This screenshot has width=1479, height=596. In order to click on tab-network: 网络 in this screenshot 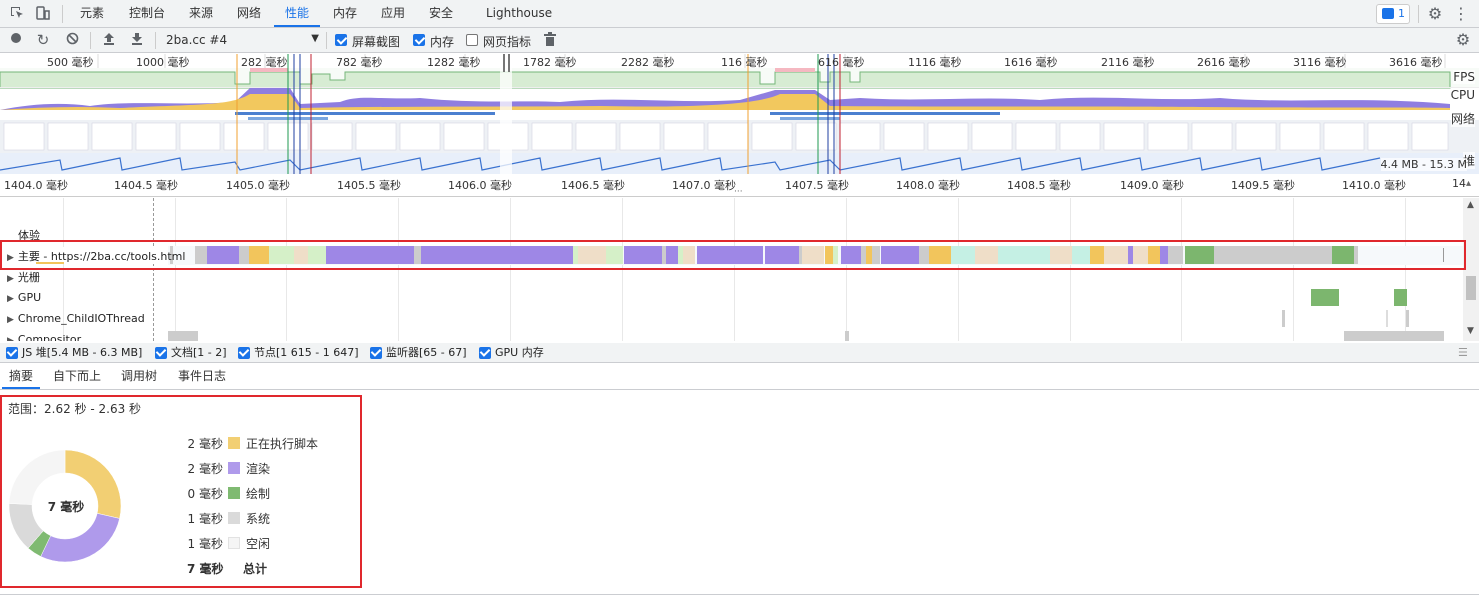, I will do `click(249, 13)`.